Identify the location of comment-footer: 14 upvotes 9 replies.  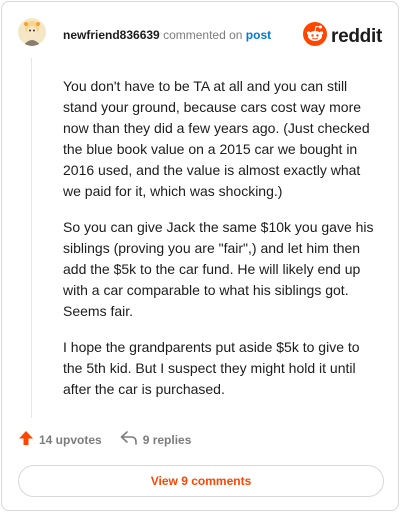
(113, 439).